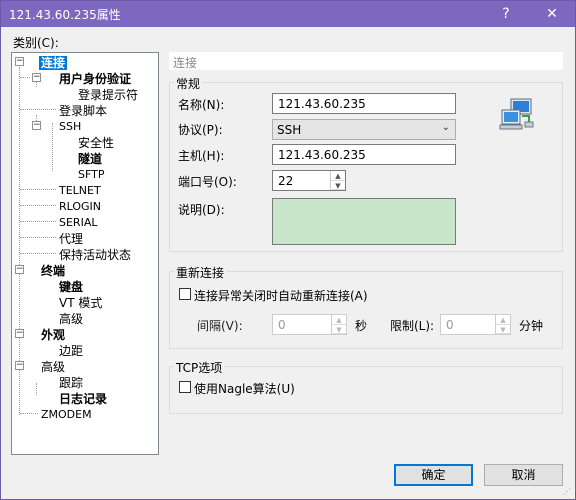  Describe the element at coordinates (568, 492) in the screenshot. I see `resize-grip-icon: ⋰` at that location.